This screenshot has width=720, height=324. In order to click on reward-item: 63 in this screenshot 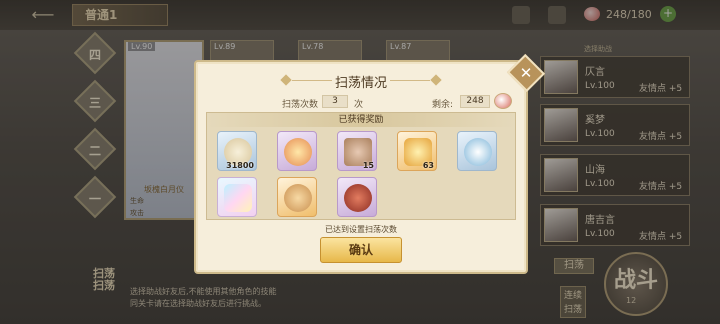, I will do `click(417, 151)`.